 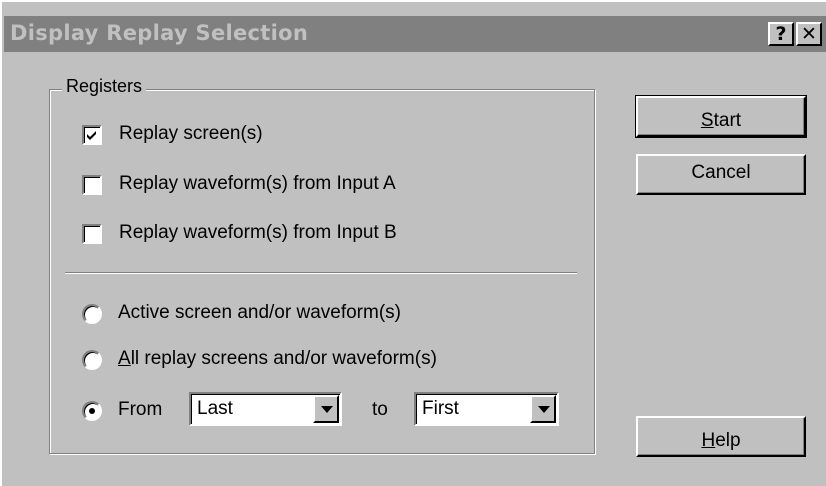 I want to click on replay-input-b-label: Replay waveform(s) from Input B, so click(x=258, y=232).